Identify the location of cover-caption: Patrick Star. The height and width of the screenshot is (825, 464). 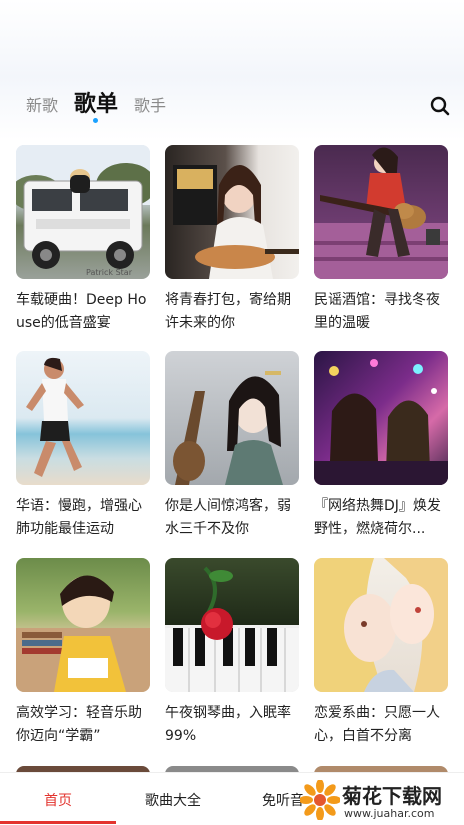
(109, 272).